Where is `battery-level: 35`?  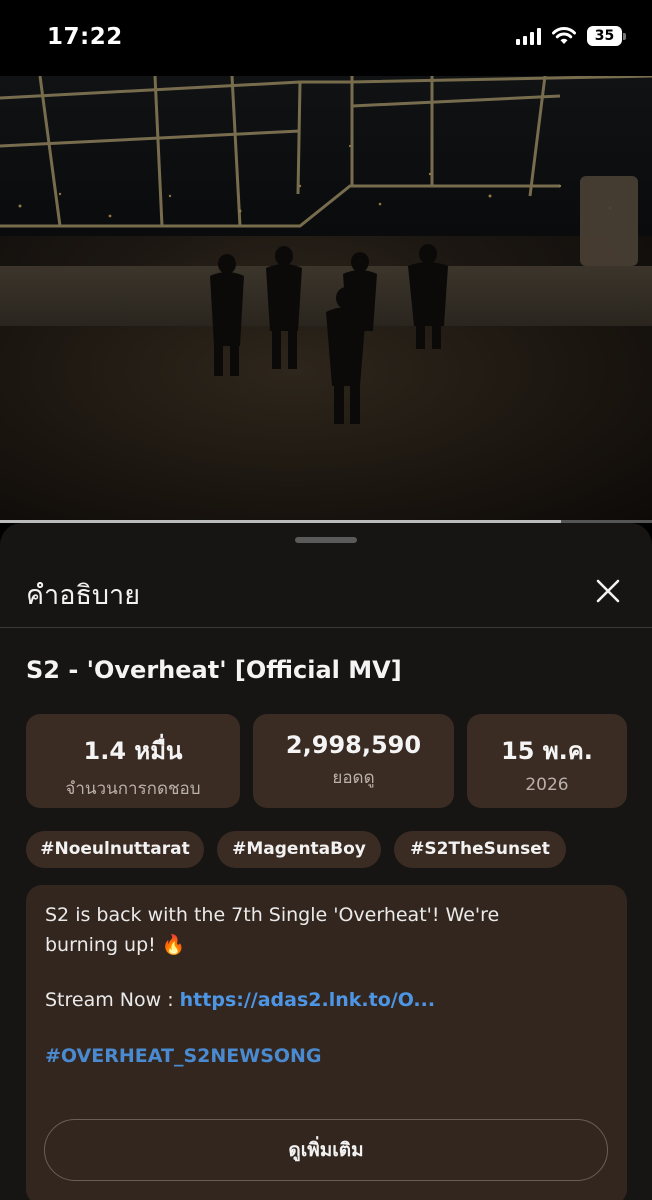
battery-level: 35 is located at coordinates (604, 36).